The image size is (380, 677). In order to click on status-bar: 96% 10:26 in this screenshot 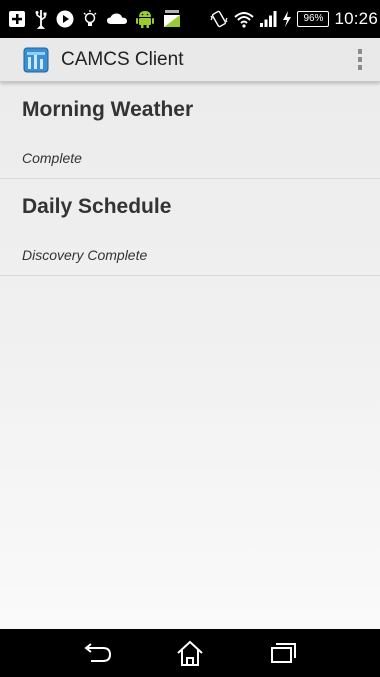, I will do `click(190, 19)`.